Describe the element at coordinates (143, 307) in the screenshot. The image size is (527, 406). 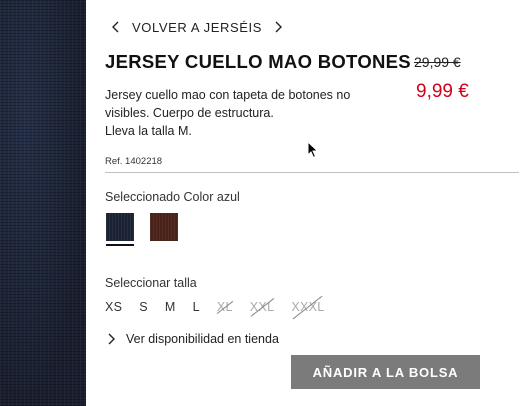
I see `size-option-s: S` at that location.